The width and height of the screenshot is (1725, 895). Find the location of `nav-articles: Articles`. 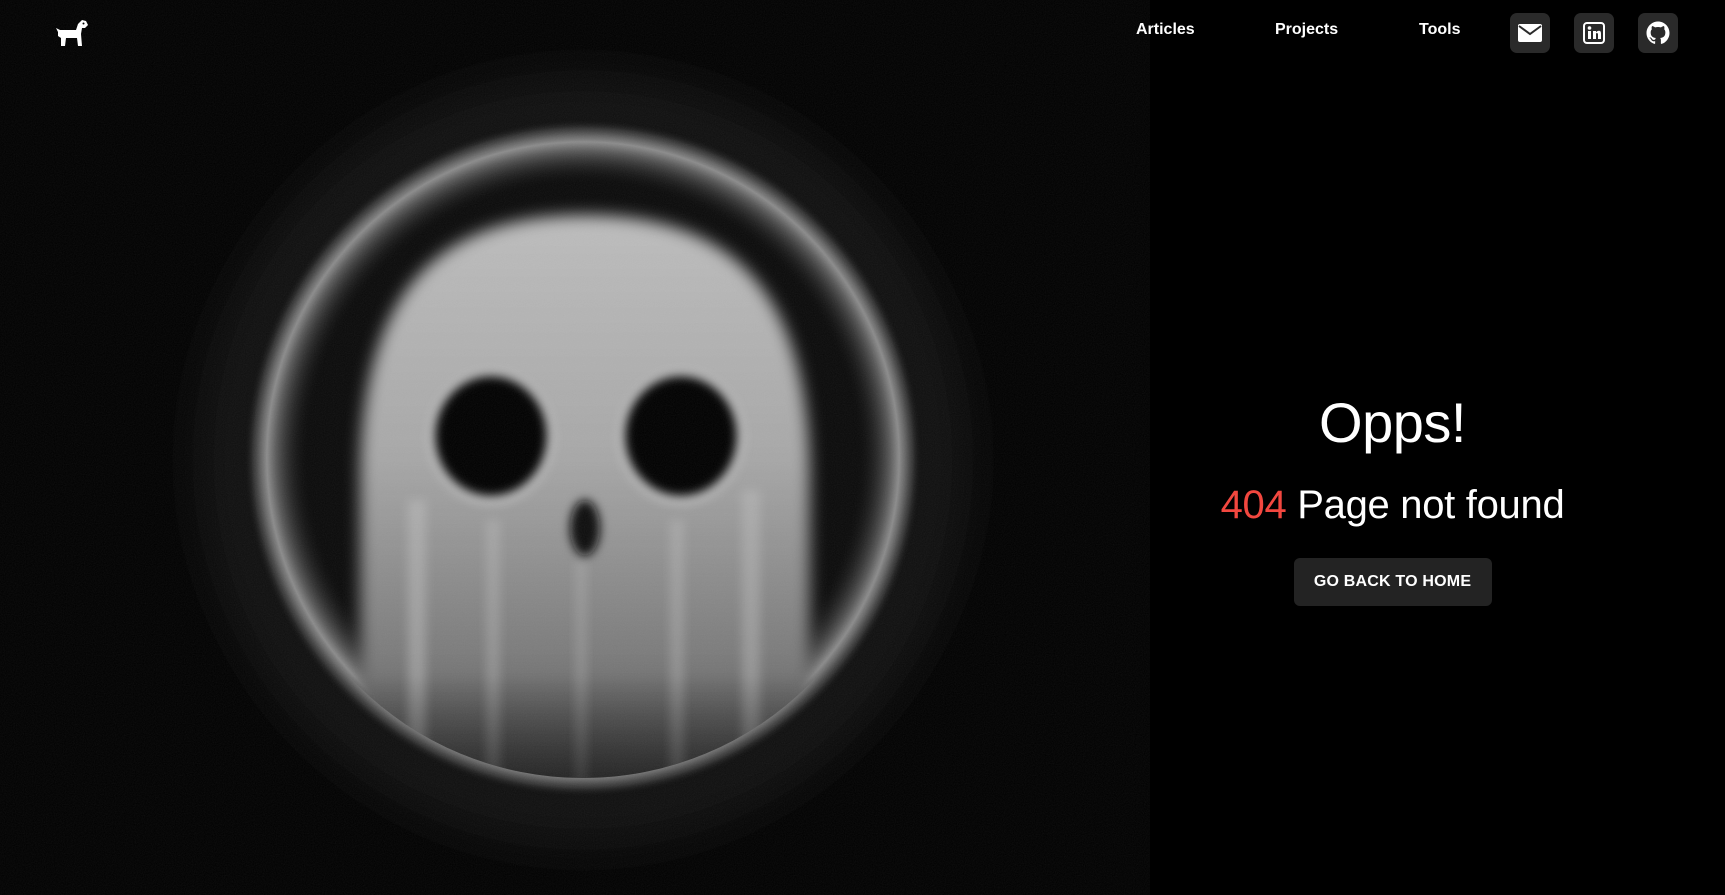

nav-articles: Articles is located at coordinates (1165, 30).